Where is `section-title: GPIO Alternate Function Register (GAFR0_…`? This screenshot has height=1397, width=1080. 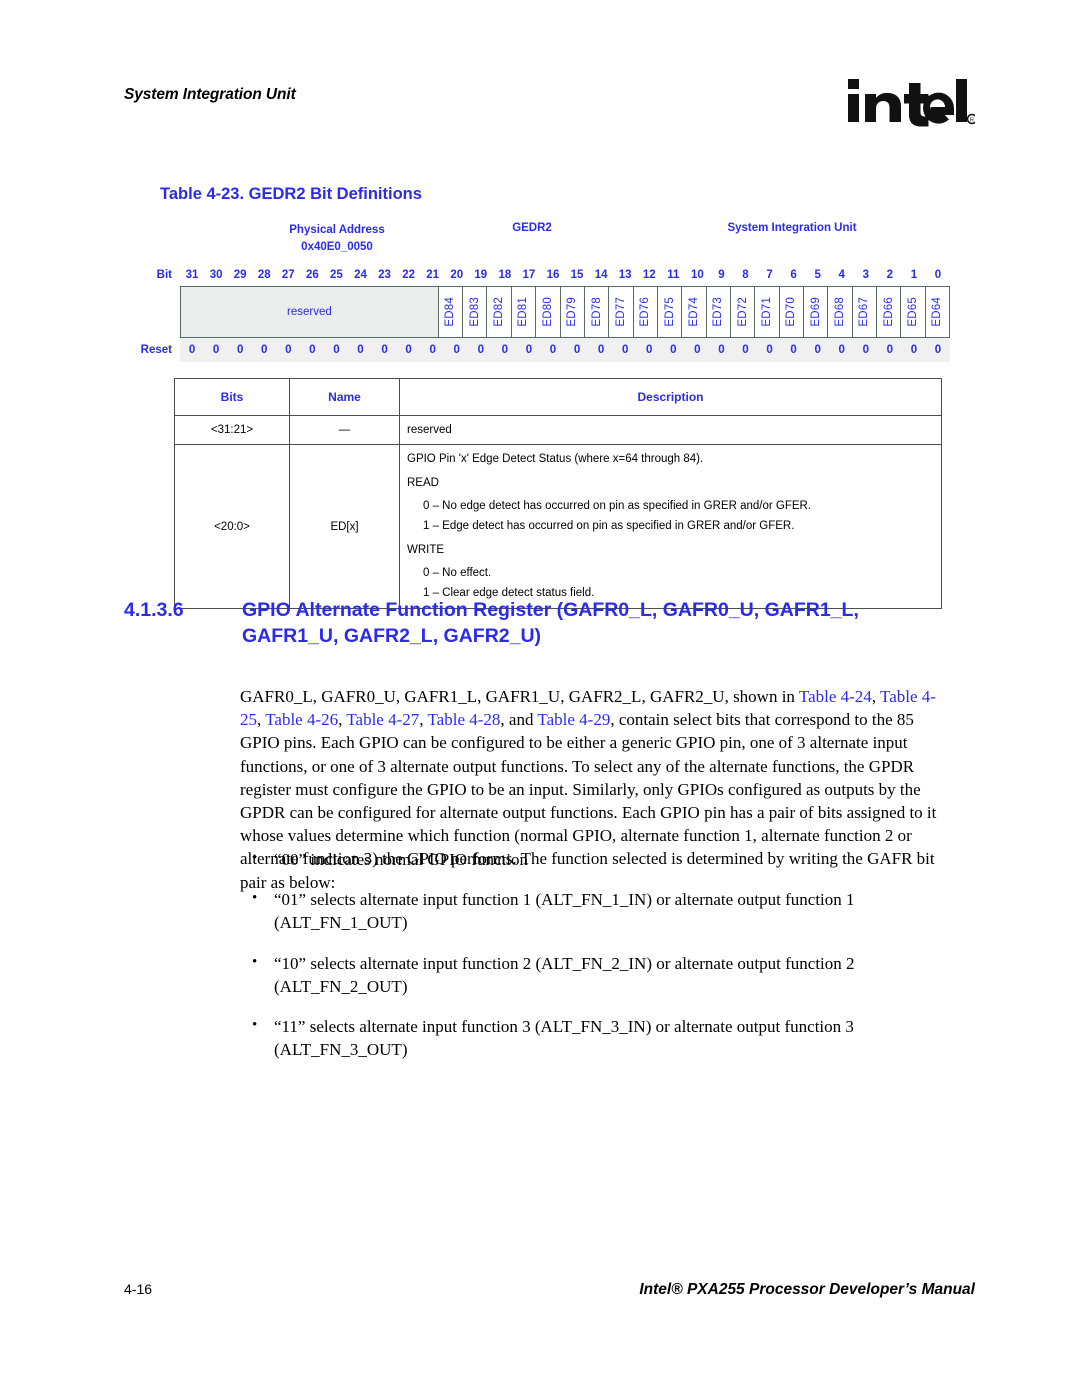 section-title: GPIO Alternate Function Register (GAFR0_… is located at coordinates (550, 623).